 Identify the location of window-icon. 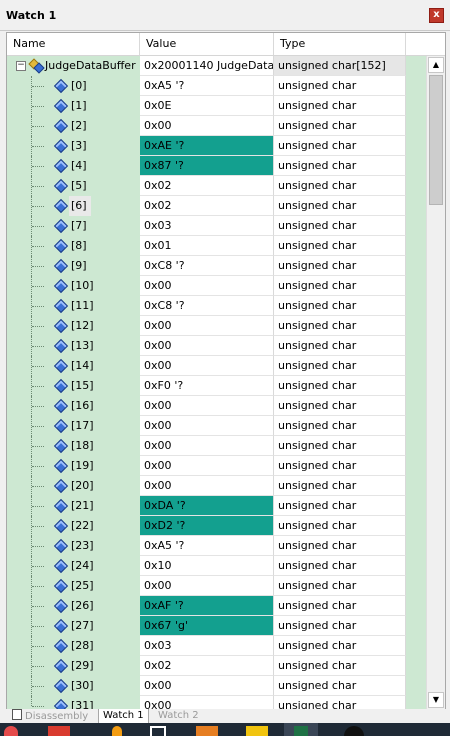
(158, 731).